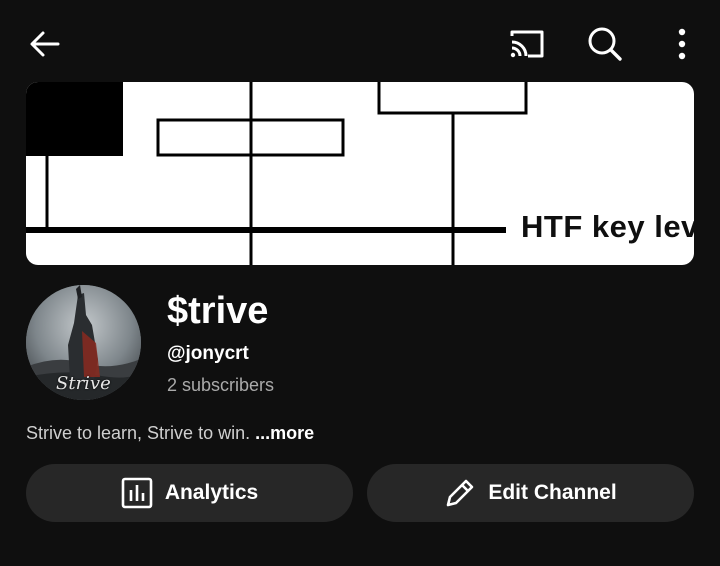 The image size is (720, 566). Describe the element at coordinates (141, 433) in the screenshot. I see `description-text: Strive to learn, Strive to win.` at that location.